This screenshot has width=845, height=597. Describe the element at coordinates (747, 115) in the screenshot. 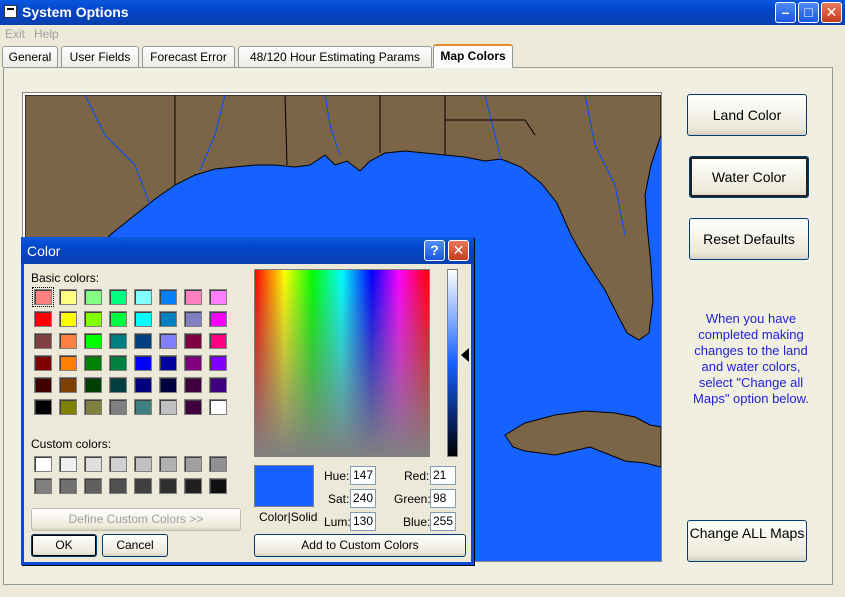

I see `land-color-button: Land Color` at that location.